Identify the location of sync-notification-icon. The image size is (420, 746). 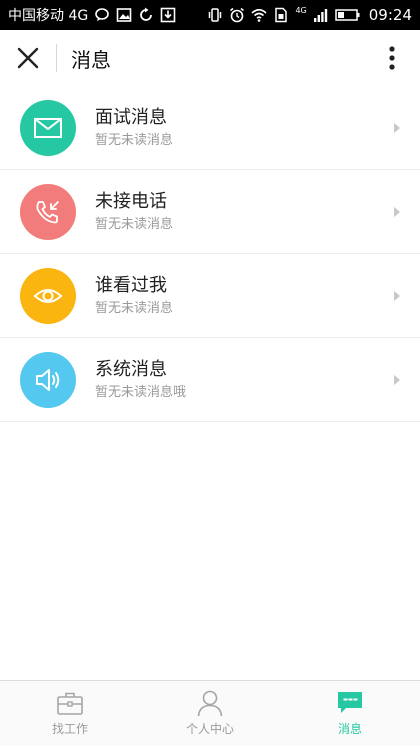
(146, 15).